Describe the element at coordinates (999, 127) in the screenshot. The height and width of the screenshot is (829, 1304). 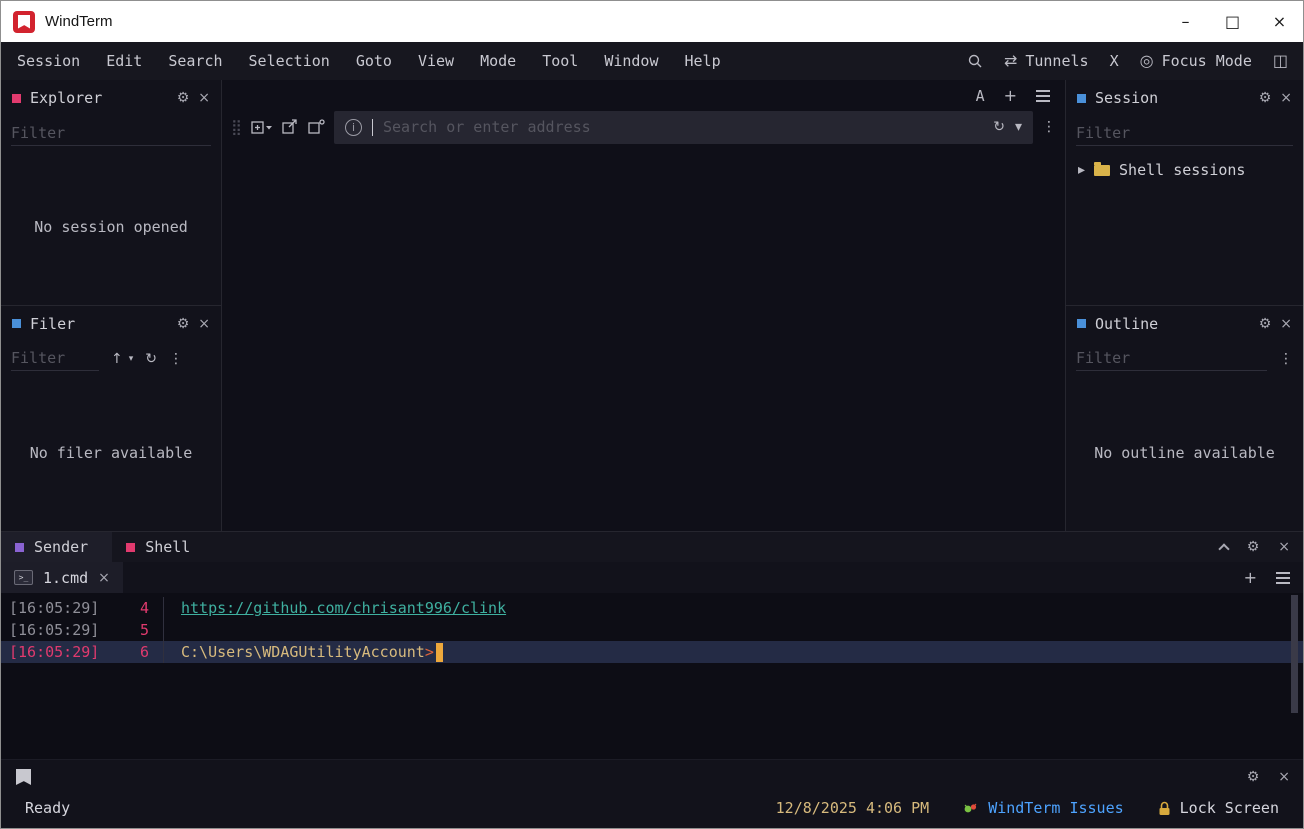
I see `address-refresh-icon: ↻` at that location.